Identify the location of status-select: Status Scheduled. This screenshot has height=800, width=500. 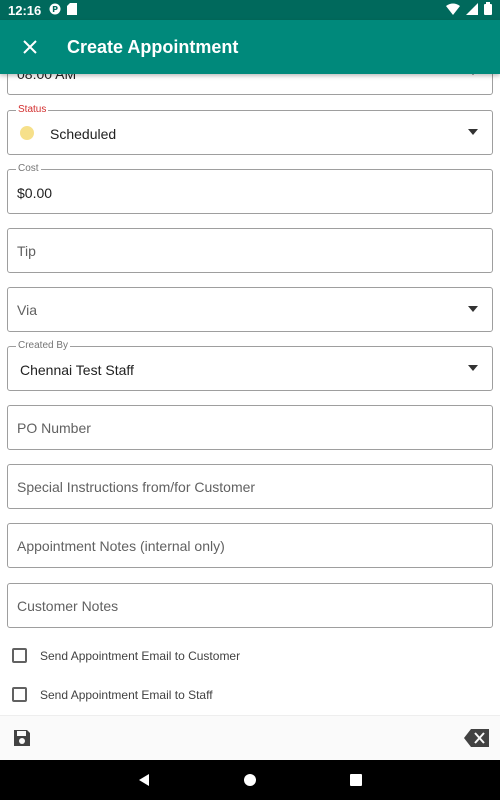
(250, 129).